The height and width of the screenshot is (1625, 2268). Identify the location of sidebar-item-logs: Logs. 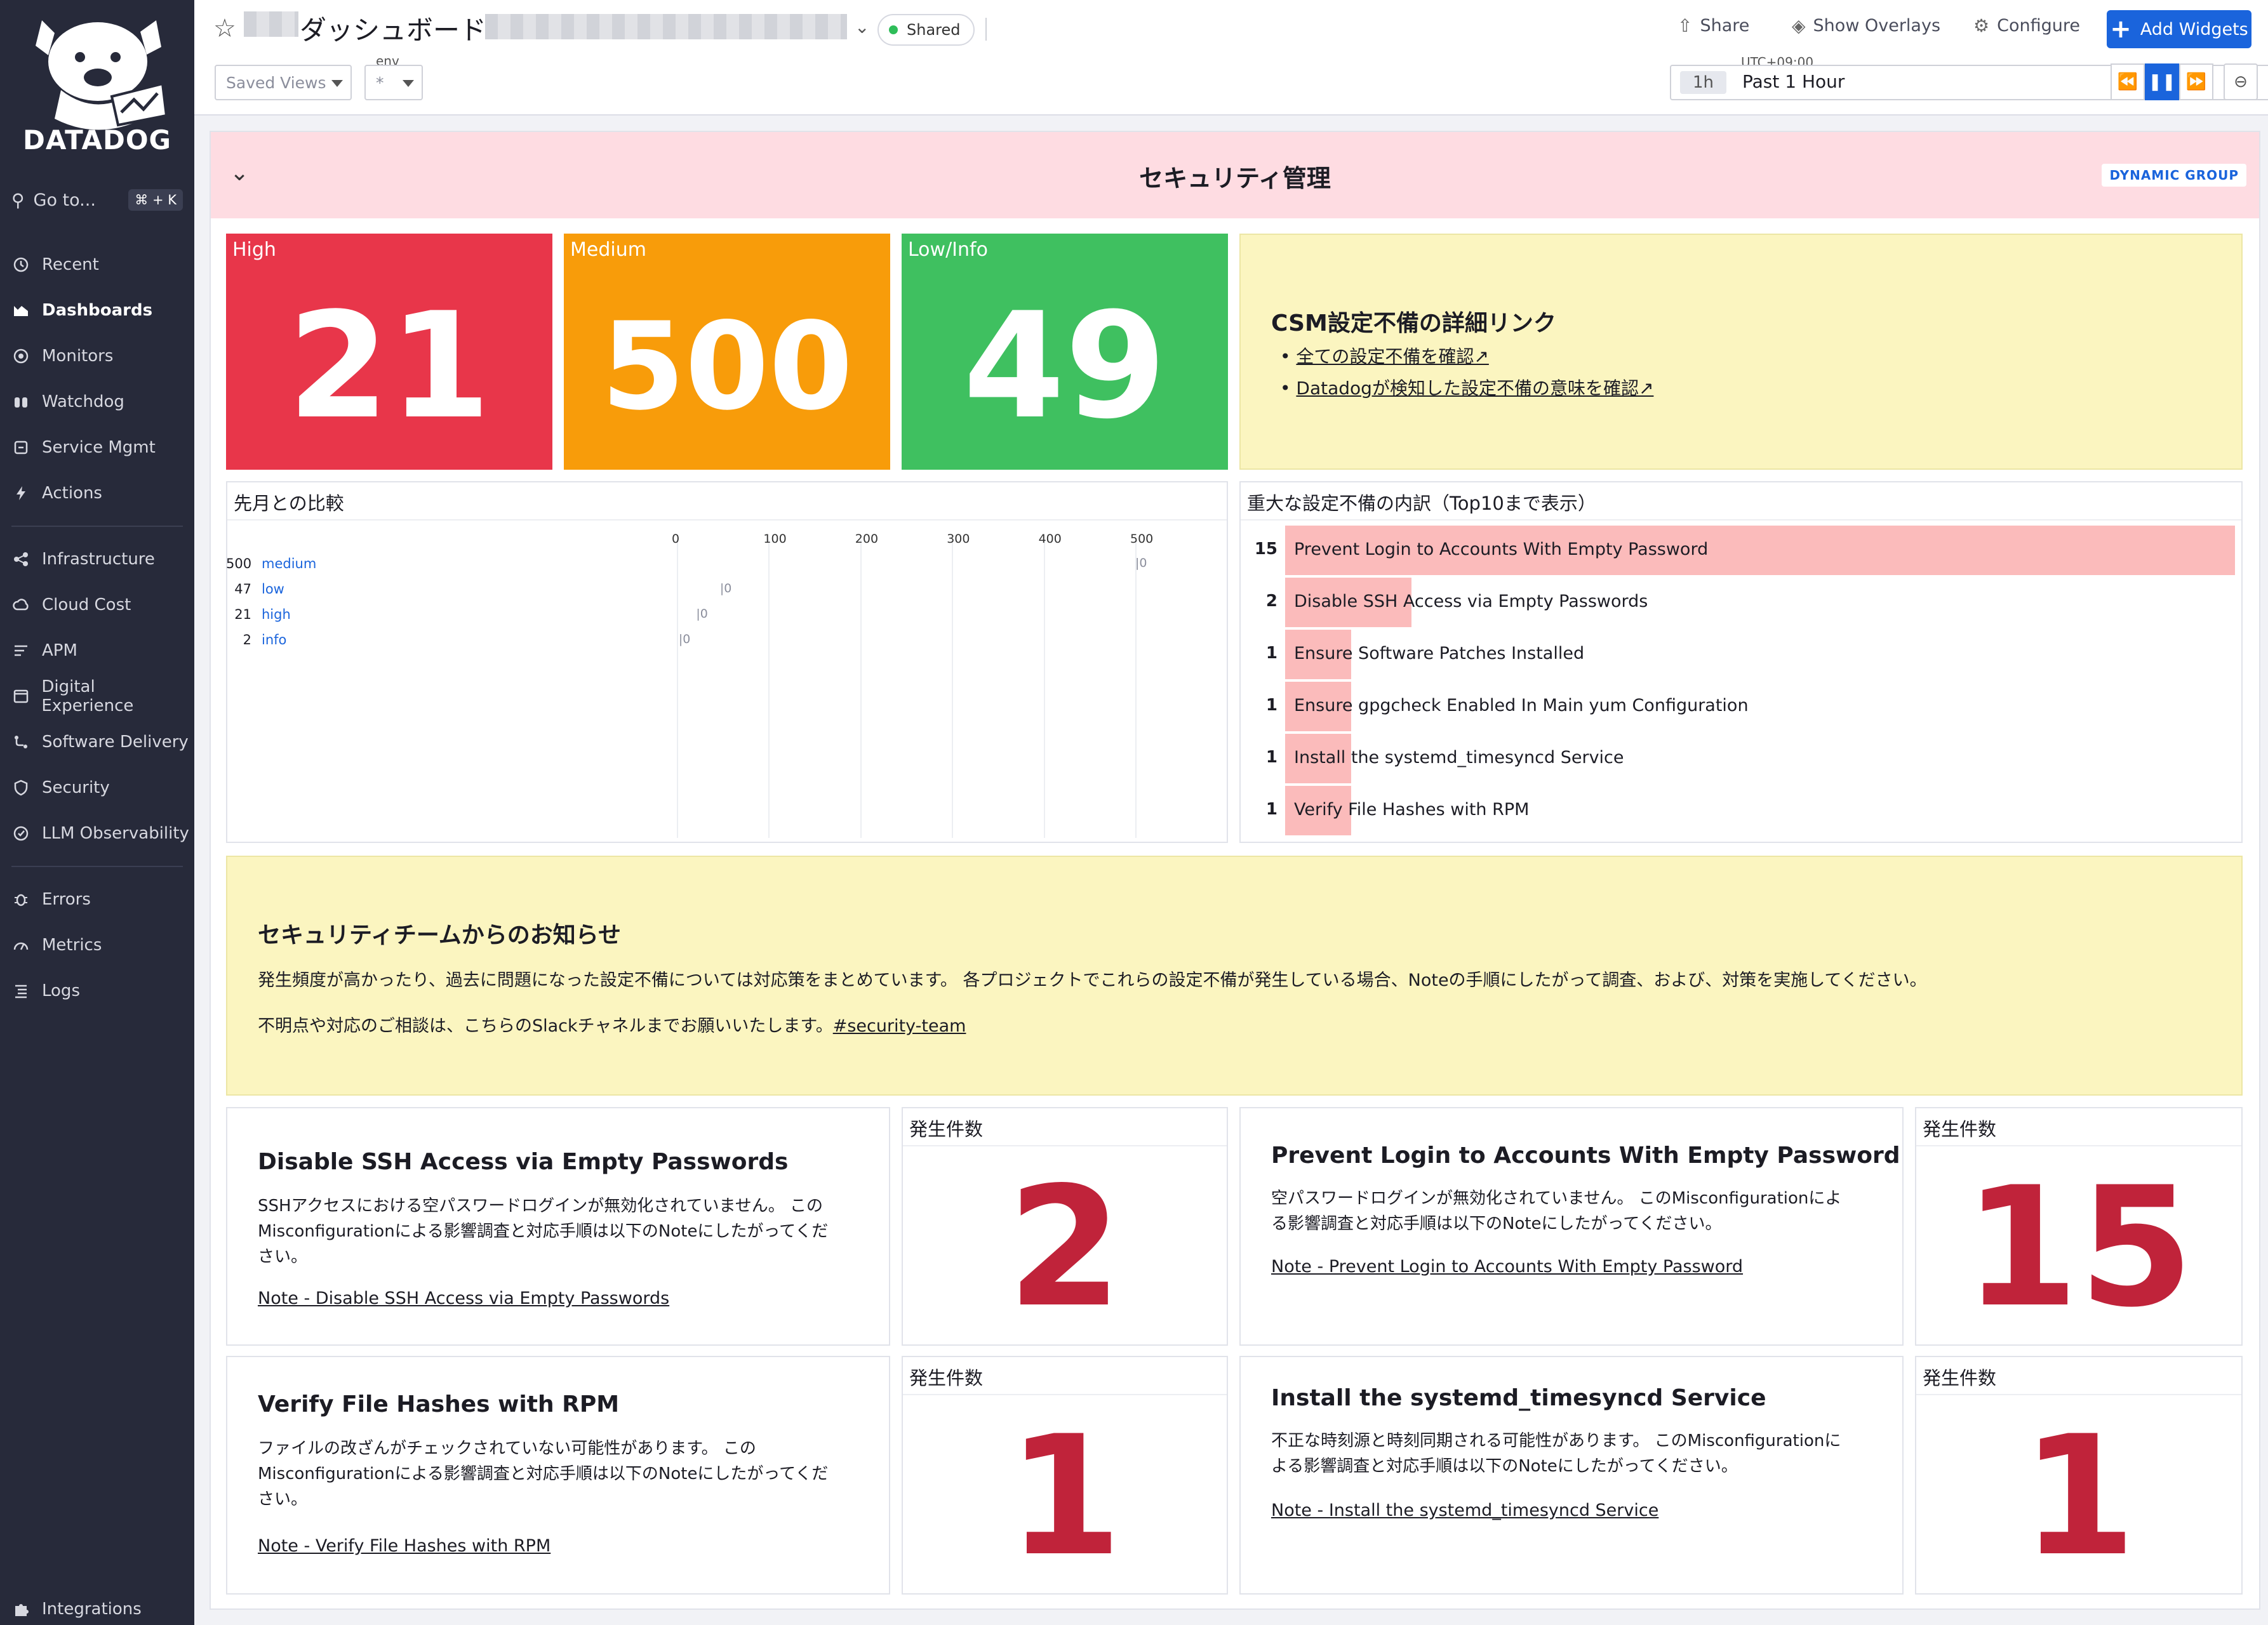
(100, 991).